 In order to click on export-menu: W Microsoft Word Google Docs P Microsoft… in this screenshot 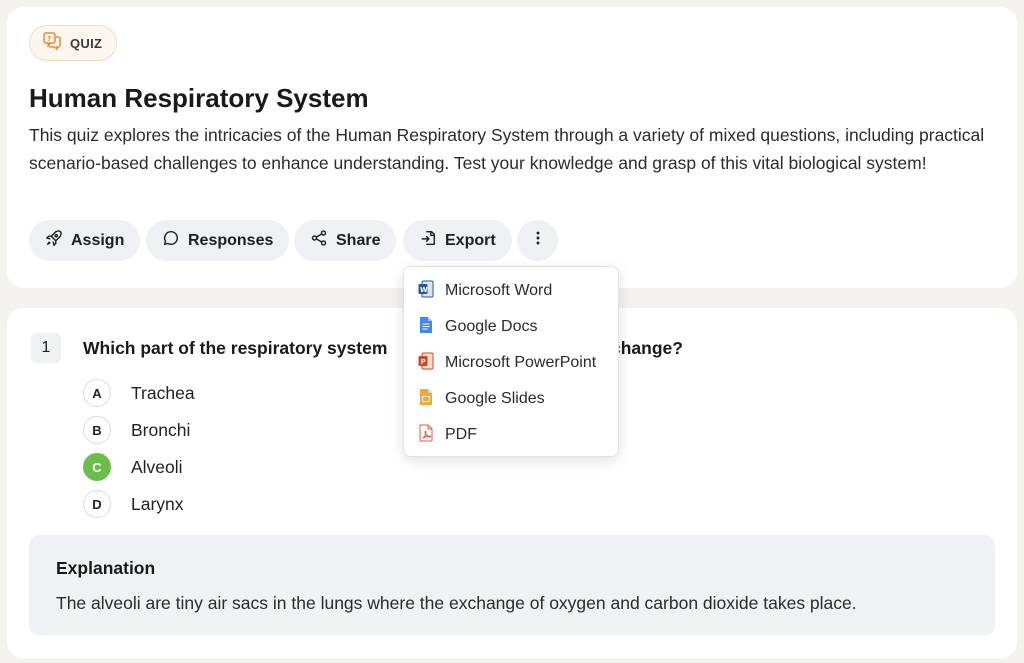, I will do `click(511, 361)`.